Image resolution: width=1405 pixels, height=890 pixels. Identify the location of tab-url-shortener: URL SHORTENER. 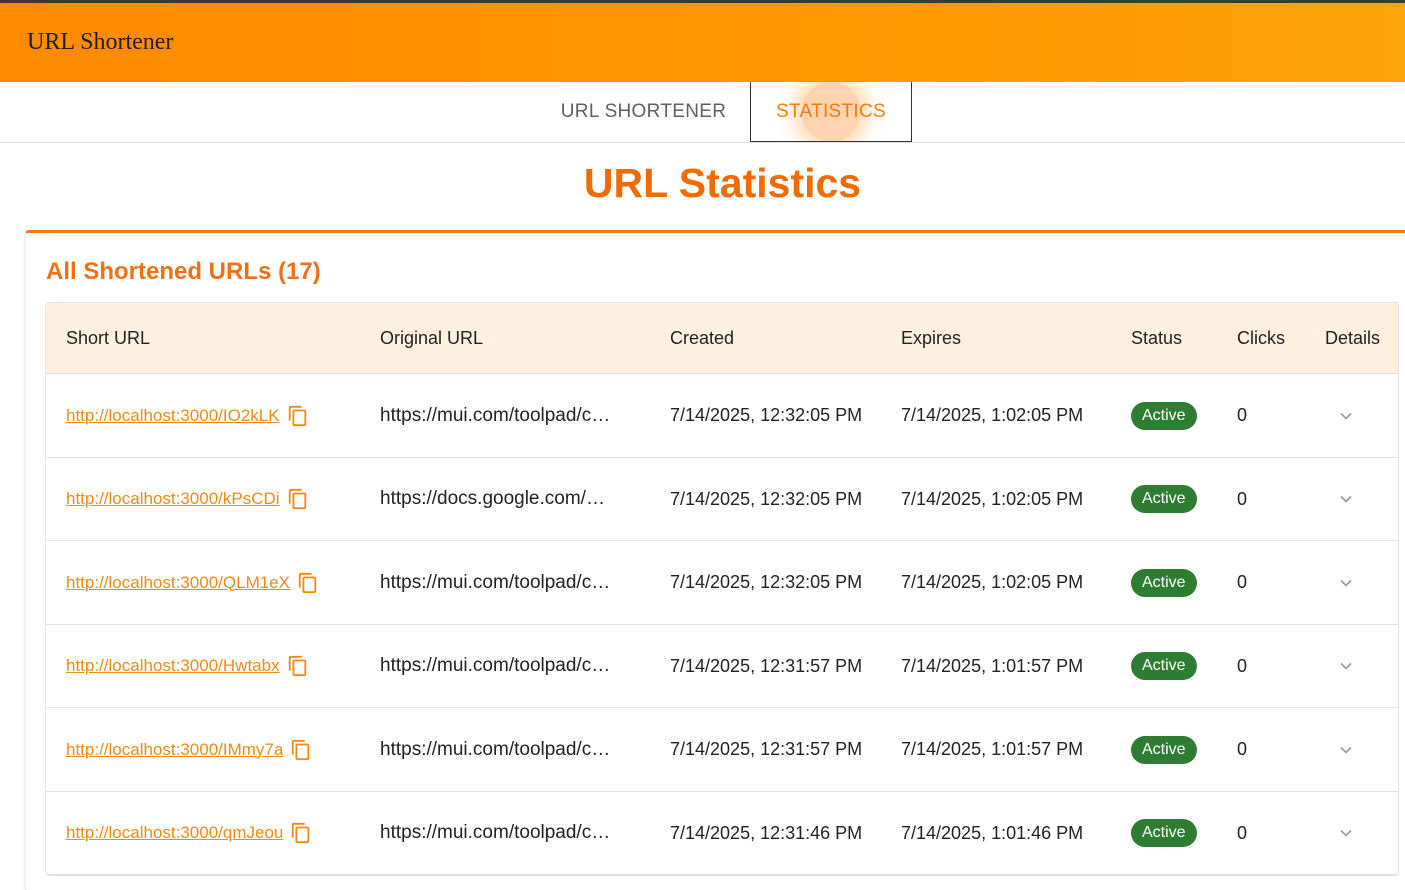
(643, 112).